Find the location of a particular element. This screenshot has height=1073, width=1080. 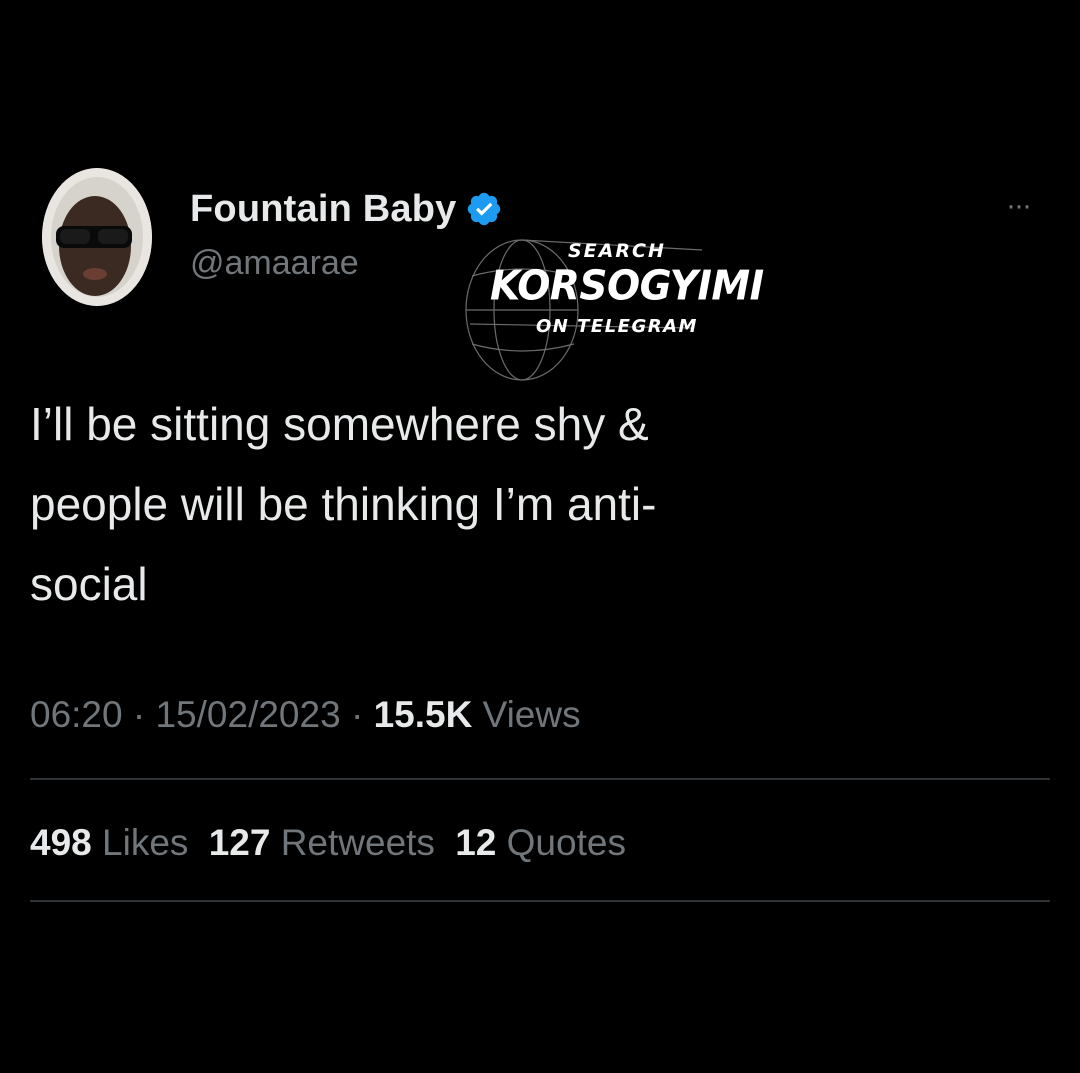

quotes-label: Quotes is located at coordinates (566, 842).